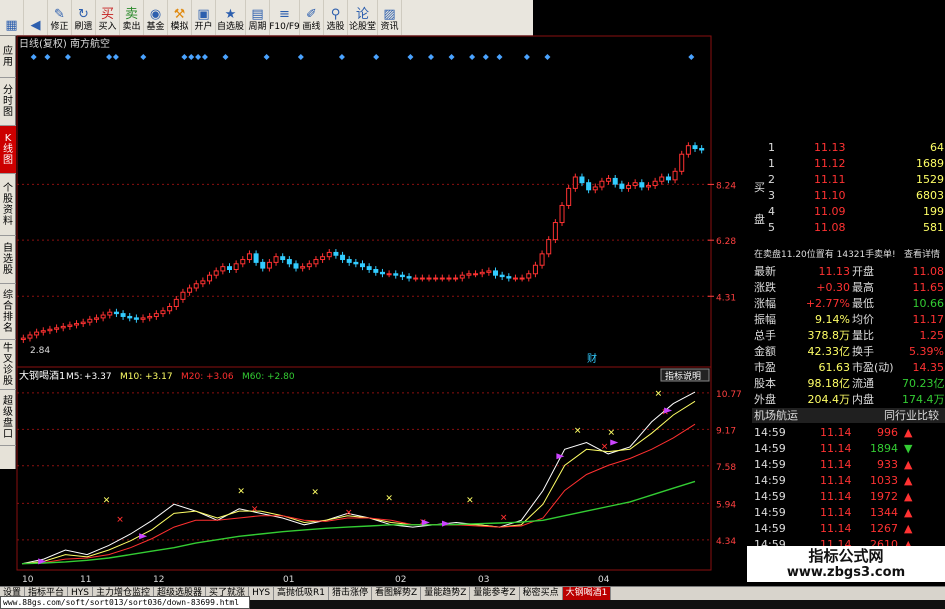 This screenshot has width=945, height=609. I want to click on main-chart-stock-name: 南方航空, so click(90, 43).